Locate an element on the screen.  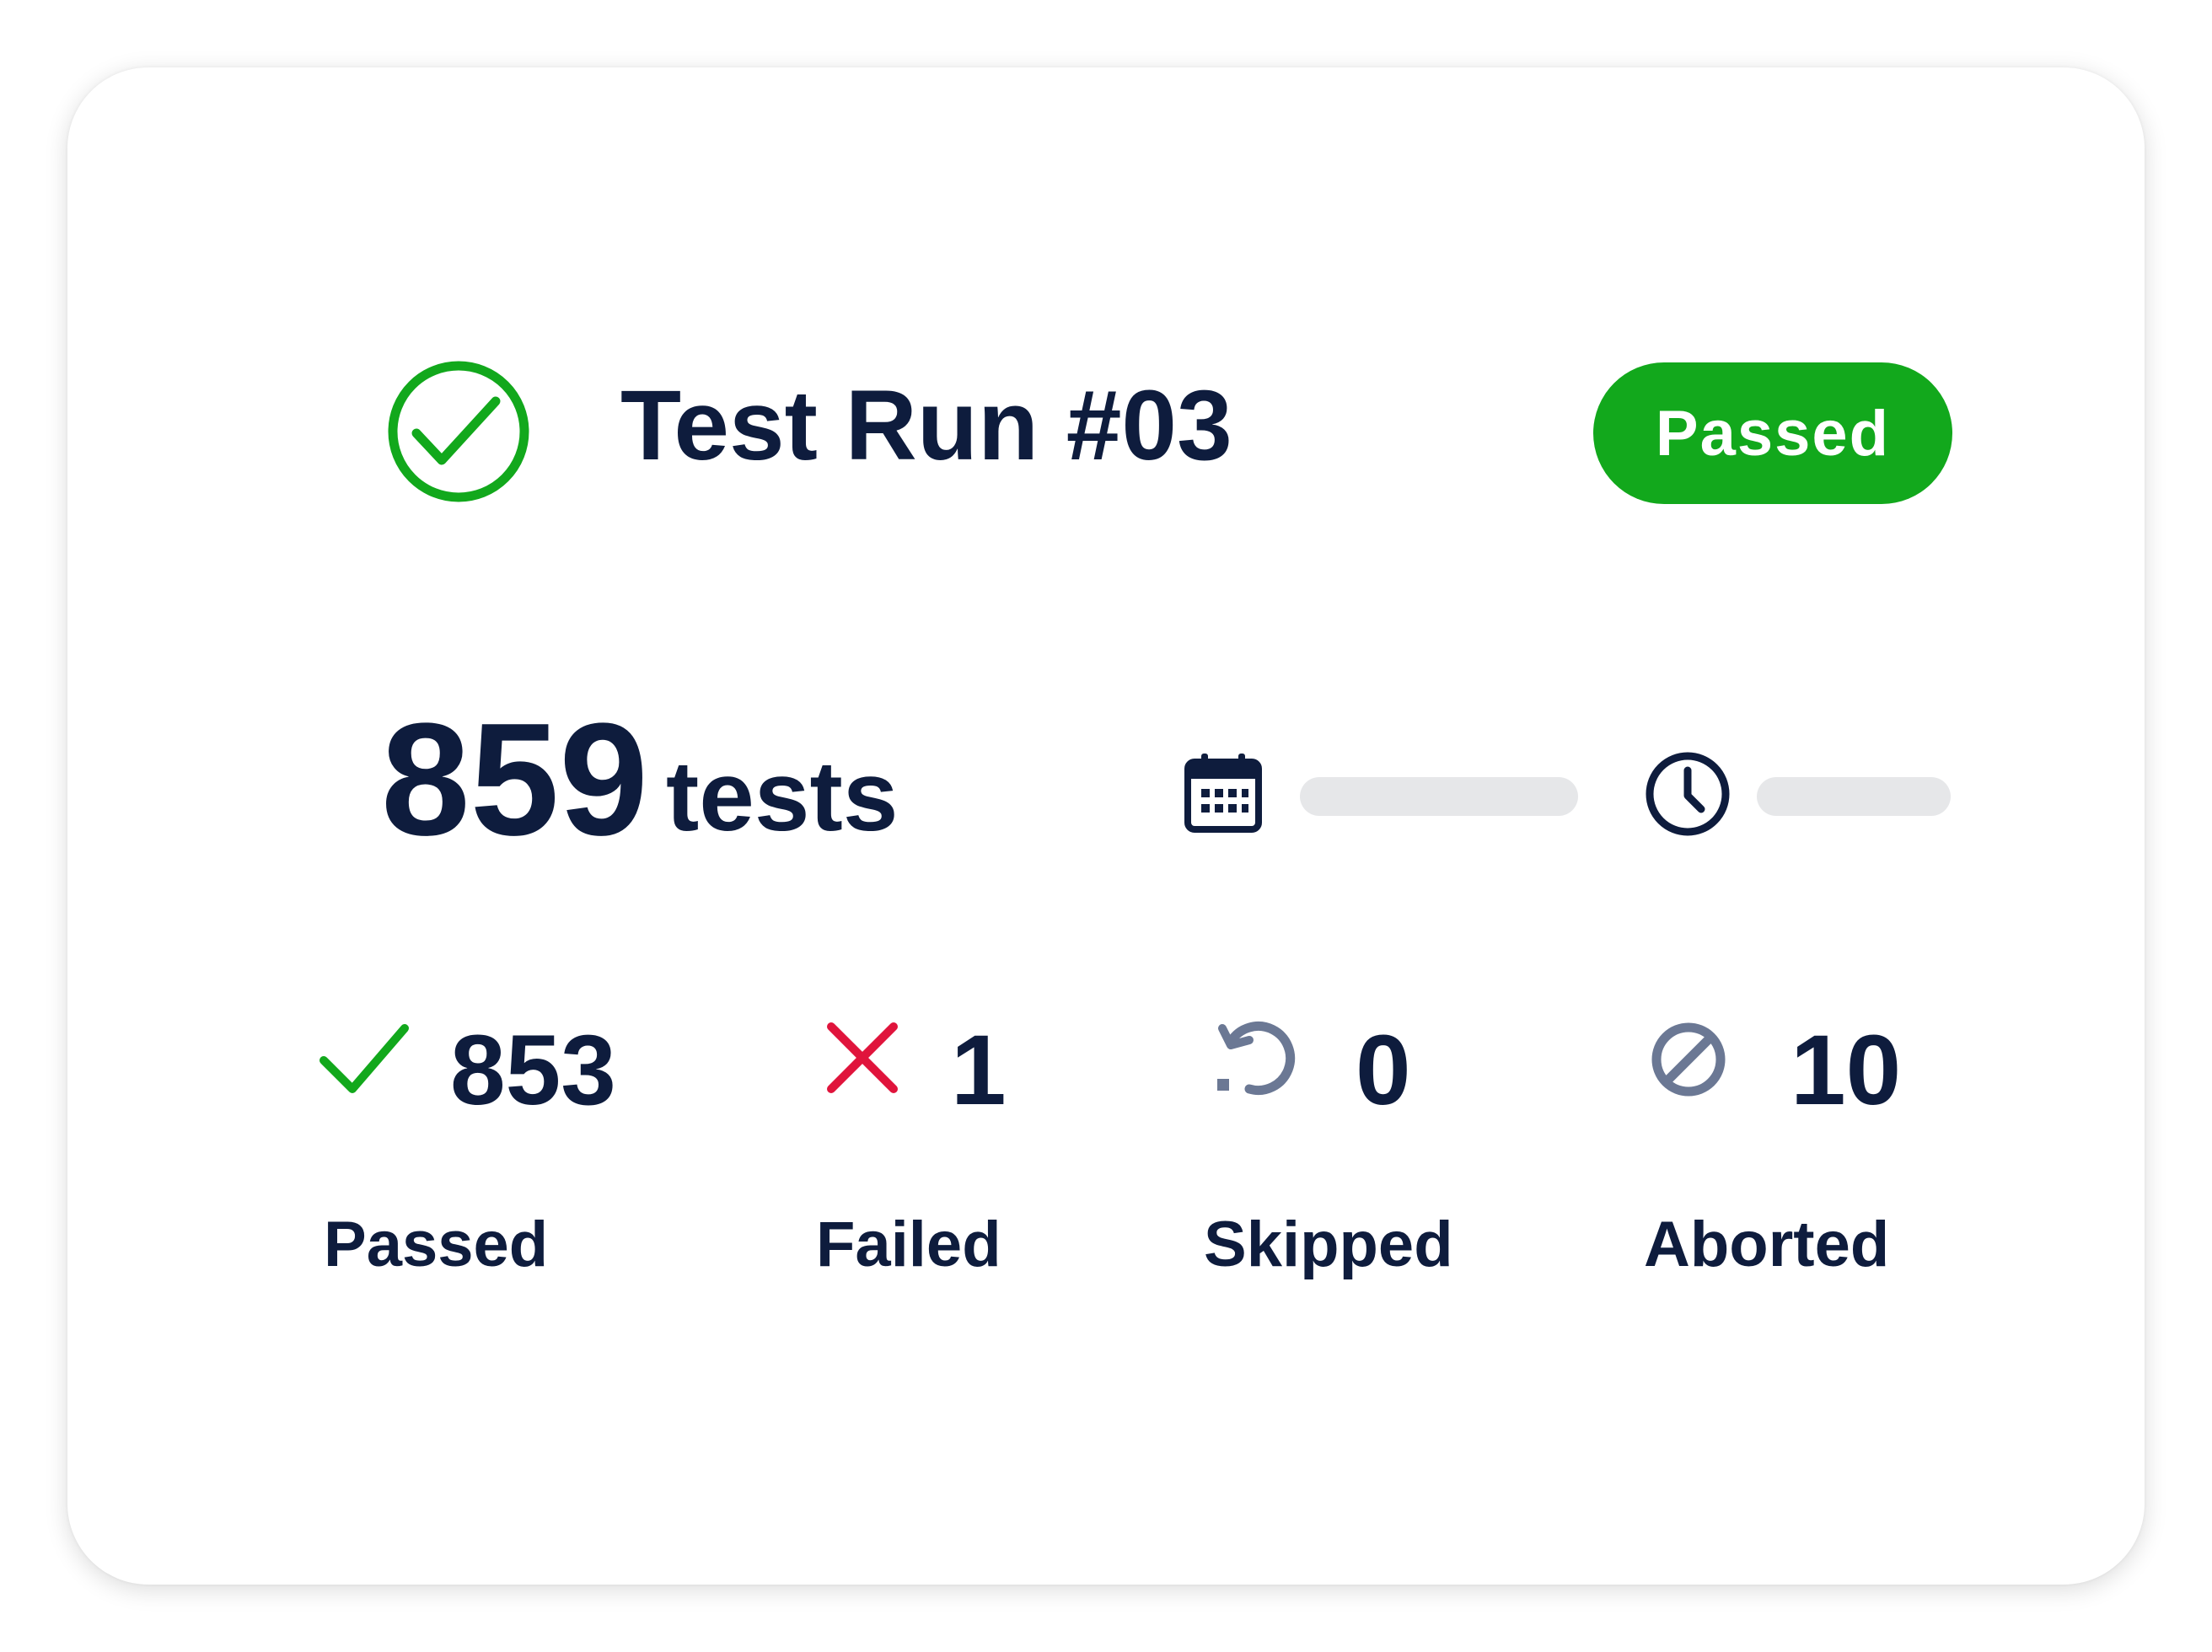
passed-label: Passed is located at coordinates (437, 1244).